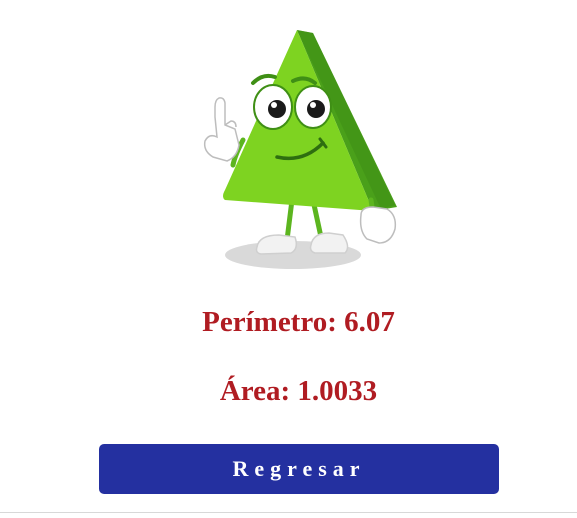 This screenshot has width=577, height=518. What do you see at coordinates (269, 322) in the screenshot?
I see `perimeter-label: Perímetro:` at bounding box center [269, 322].